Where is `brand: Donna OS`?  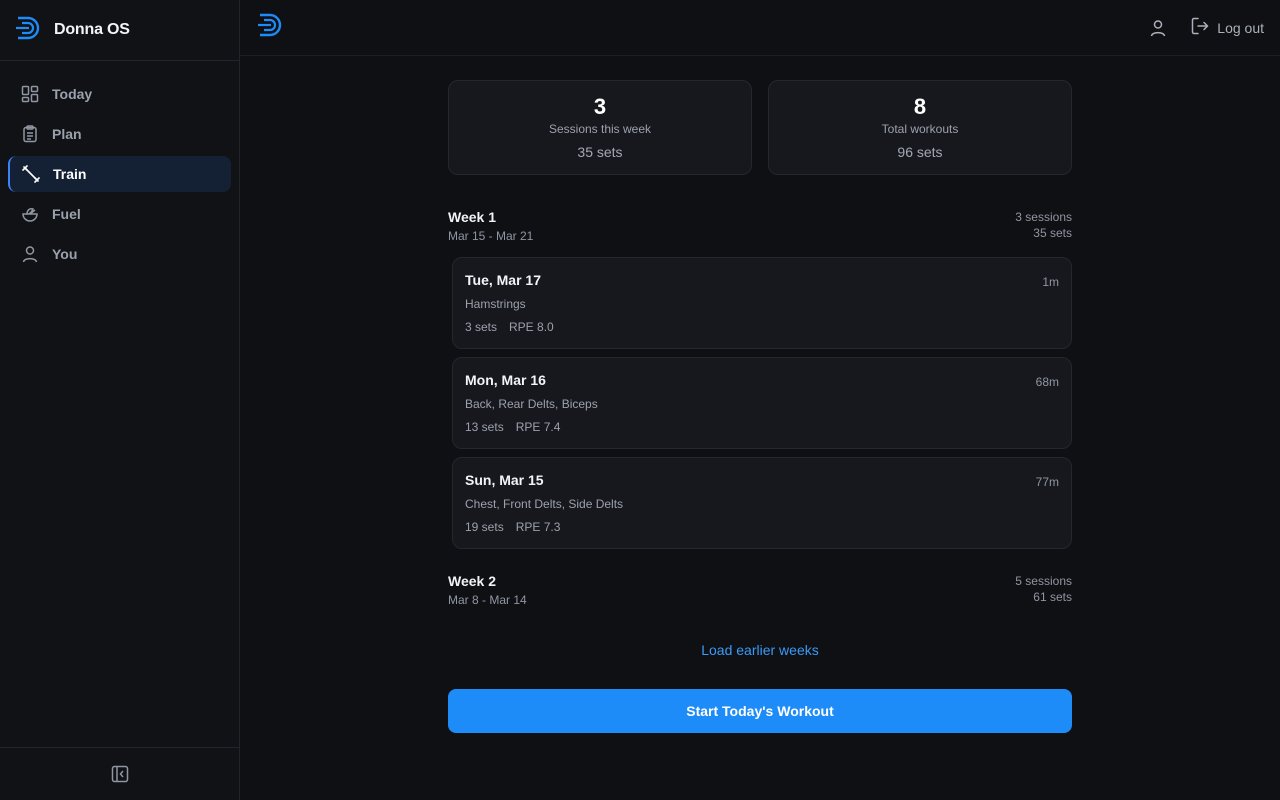 brand: Donna OS is located at coordinates (119, 30).